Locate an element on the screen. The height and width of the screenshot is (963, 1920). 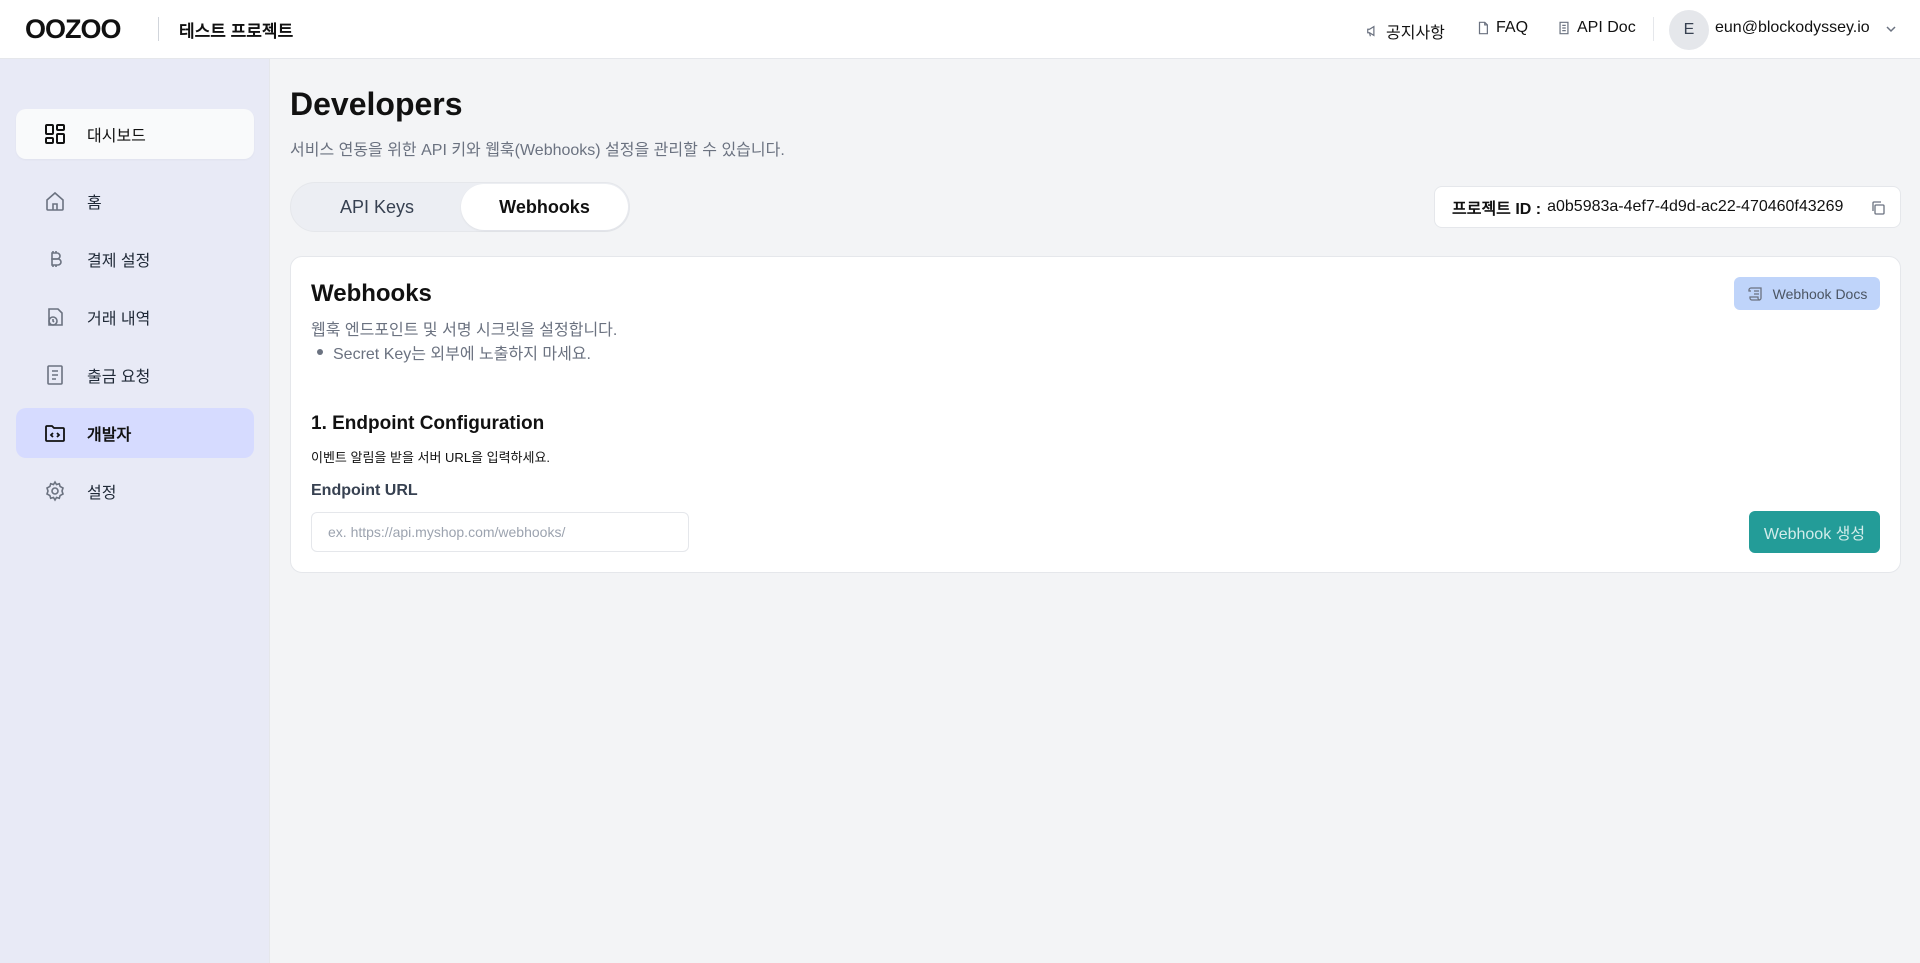
megaphone-icon is located at coordinates (1371, 31).